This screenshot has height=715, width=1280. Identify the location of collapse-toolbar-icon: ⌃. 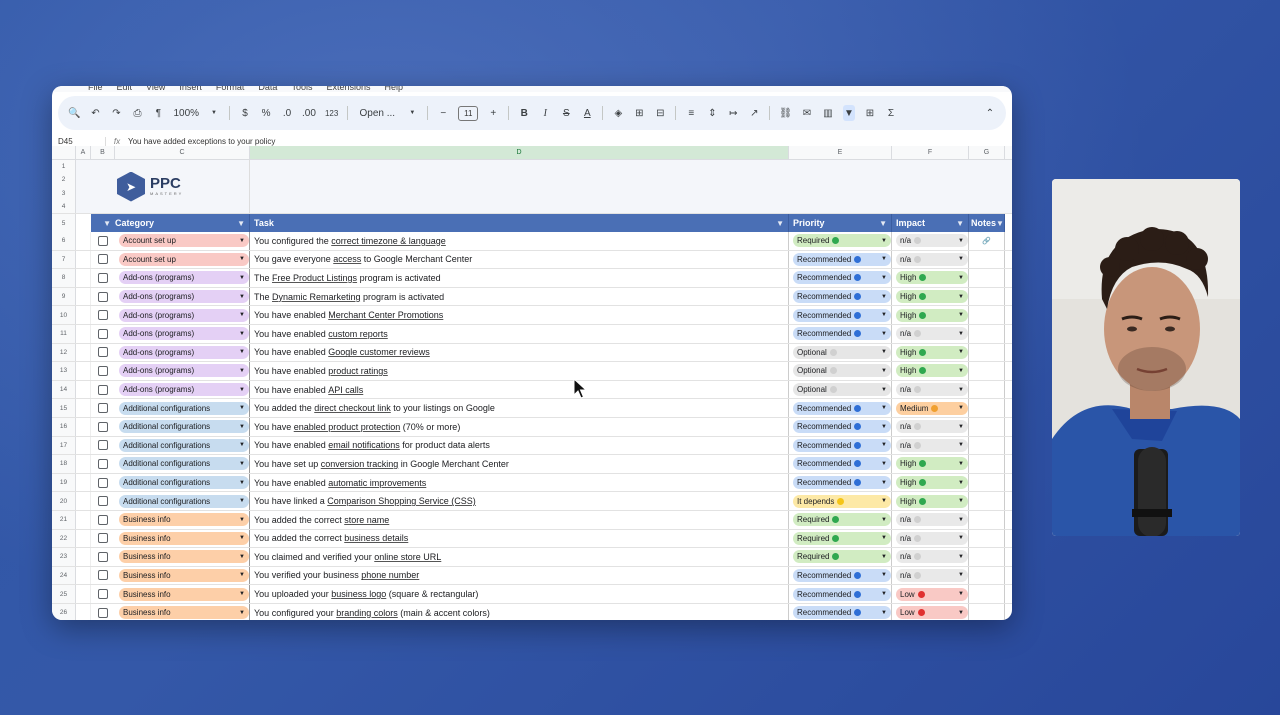
(990, 113).